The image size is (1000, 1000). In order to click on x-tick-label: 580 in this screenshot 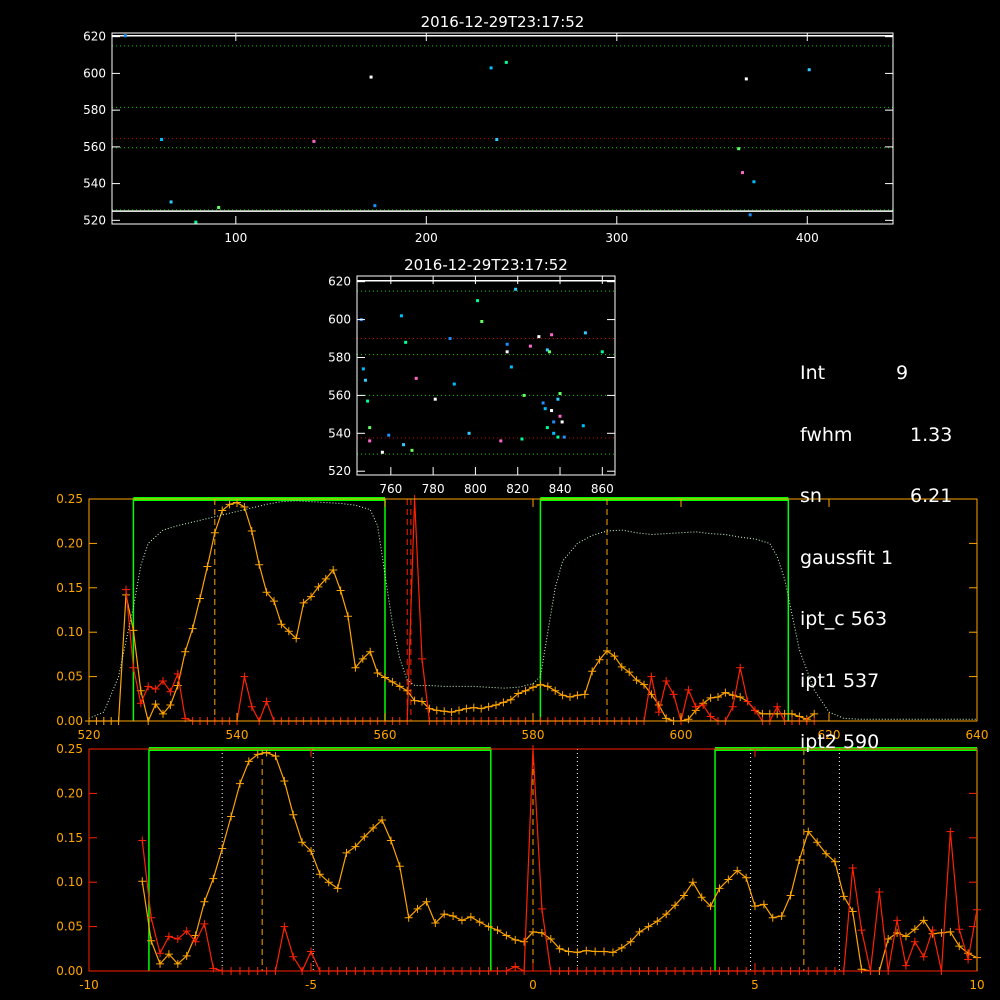, I will do `click(533, 735)`.